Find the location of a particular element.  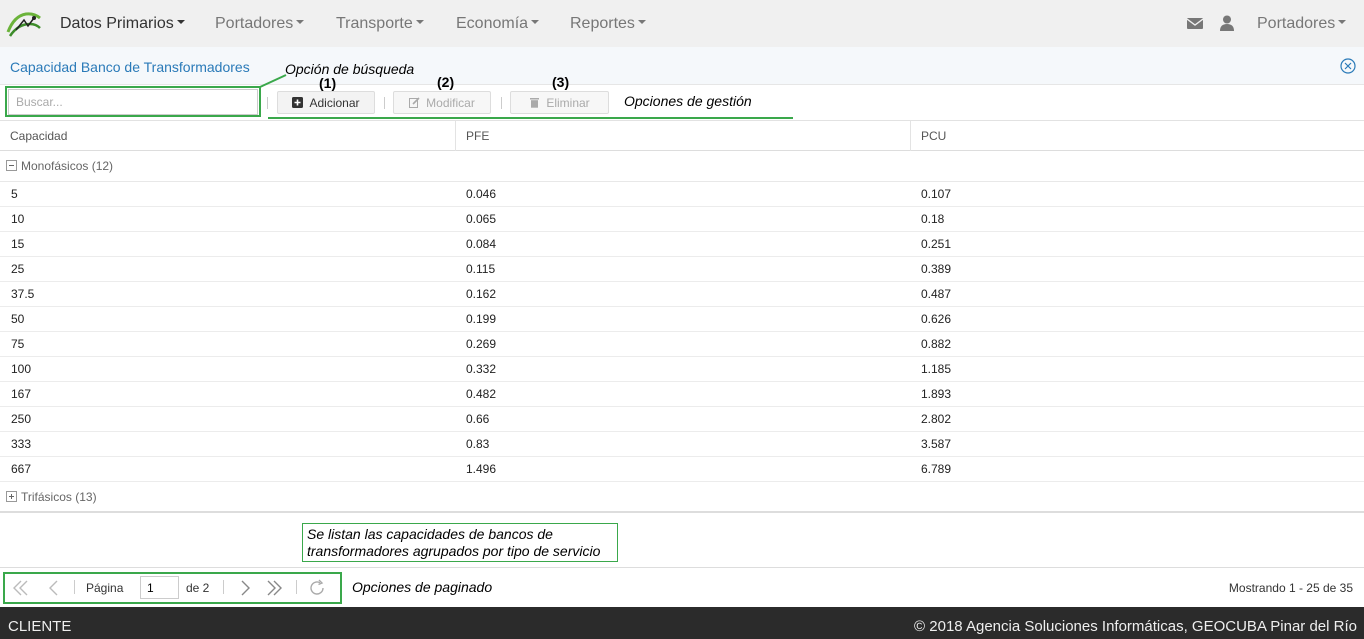

nav-transporte: Transporte is located at coordinates (380, 23).